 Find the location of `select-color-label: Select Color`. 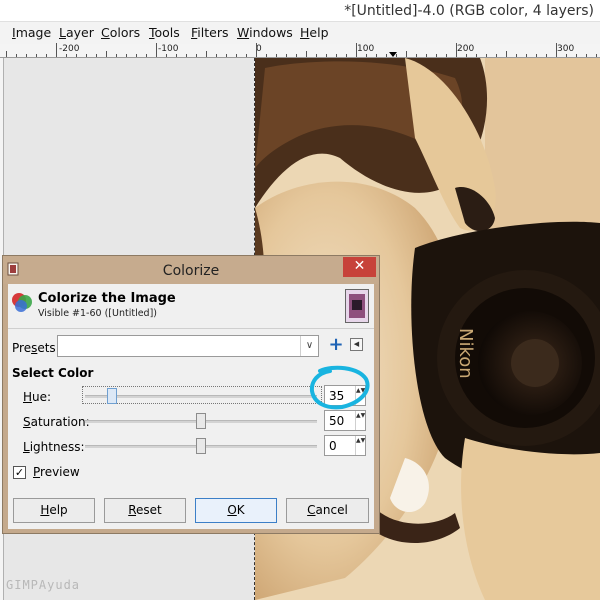

select-color-label: Select Color is located at coordinates (53, 373).